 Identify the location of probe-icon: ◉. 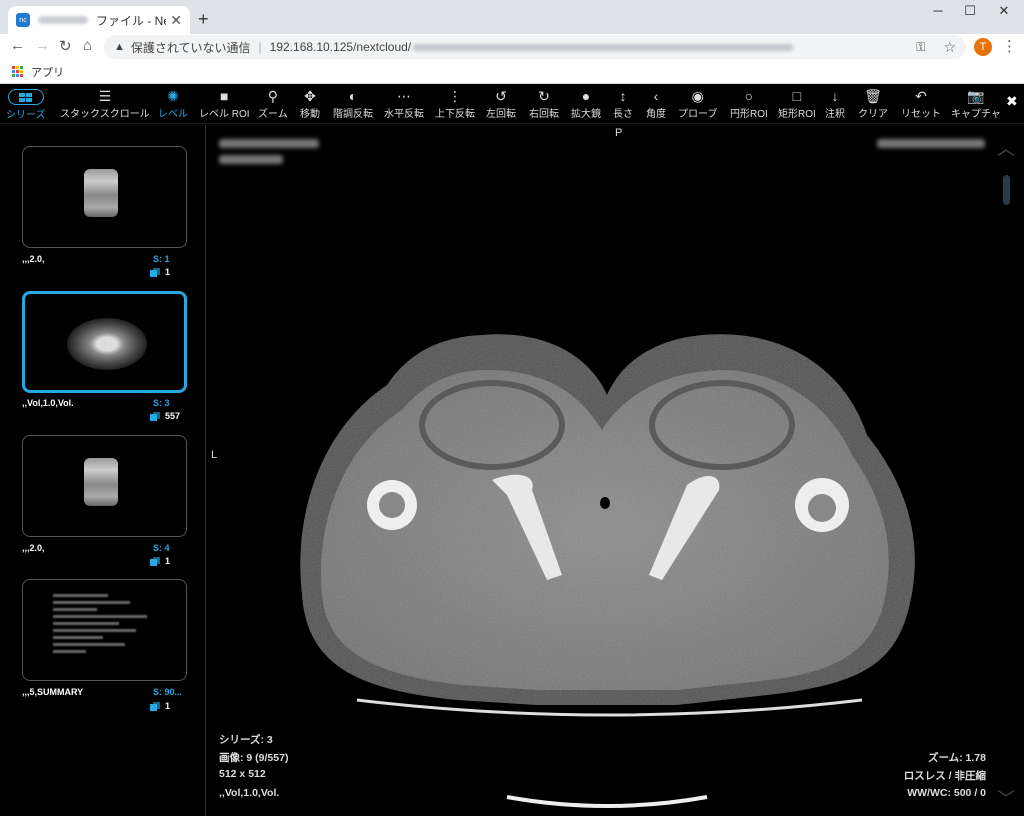
(697, 96).